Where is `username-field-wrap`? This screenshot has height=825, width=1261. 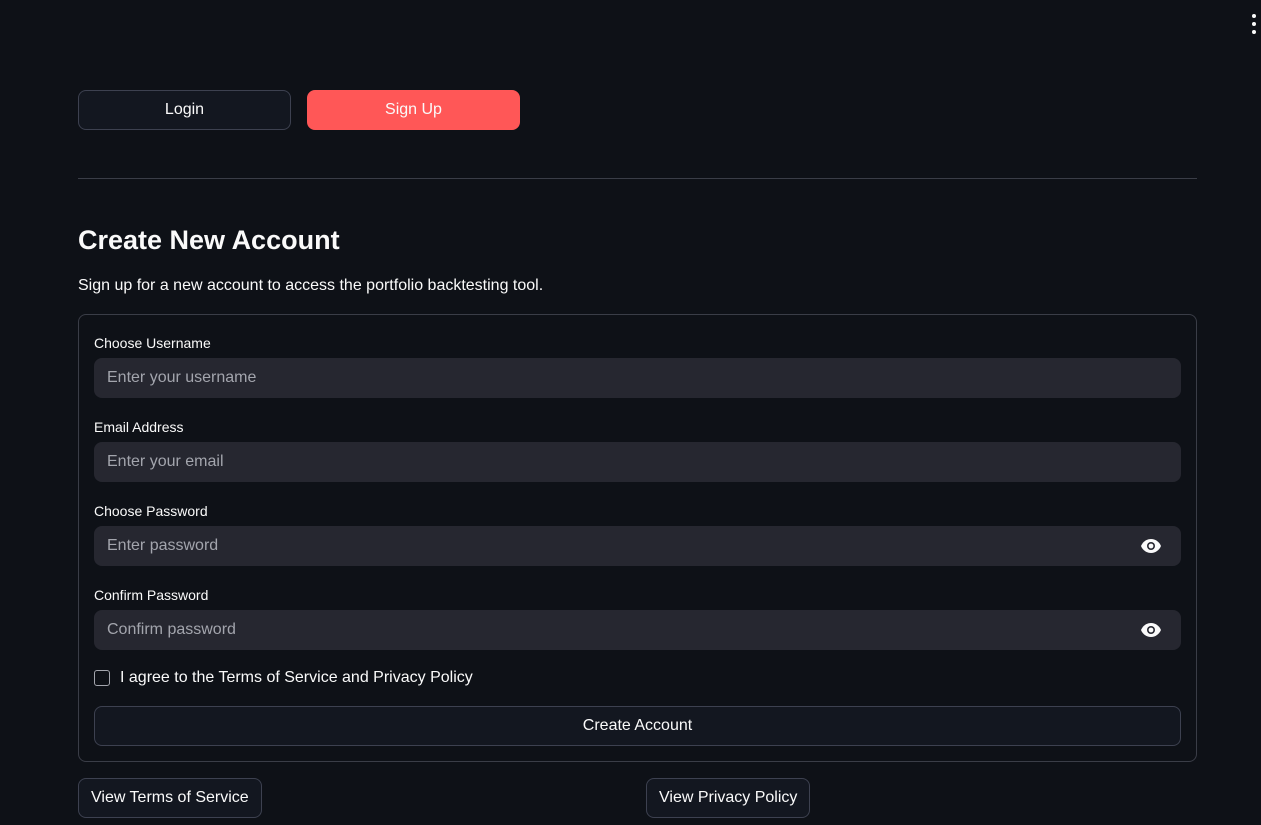
username-field-wrap is located at coordinates (637, 378).